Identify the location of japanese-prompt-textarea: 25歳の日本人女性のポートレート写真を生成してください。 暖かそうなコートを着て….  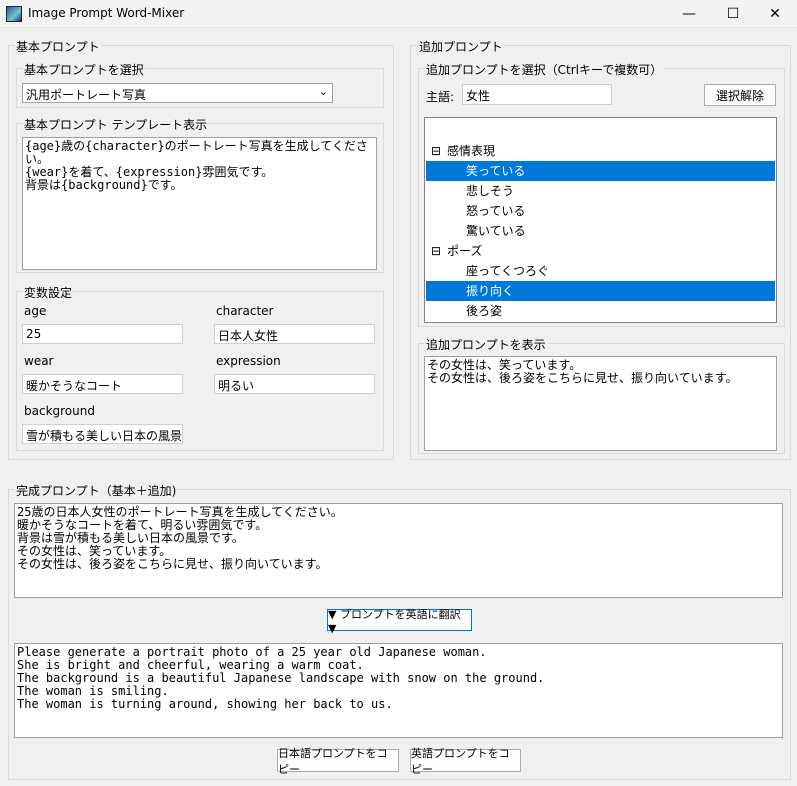
(398, 550).